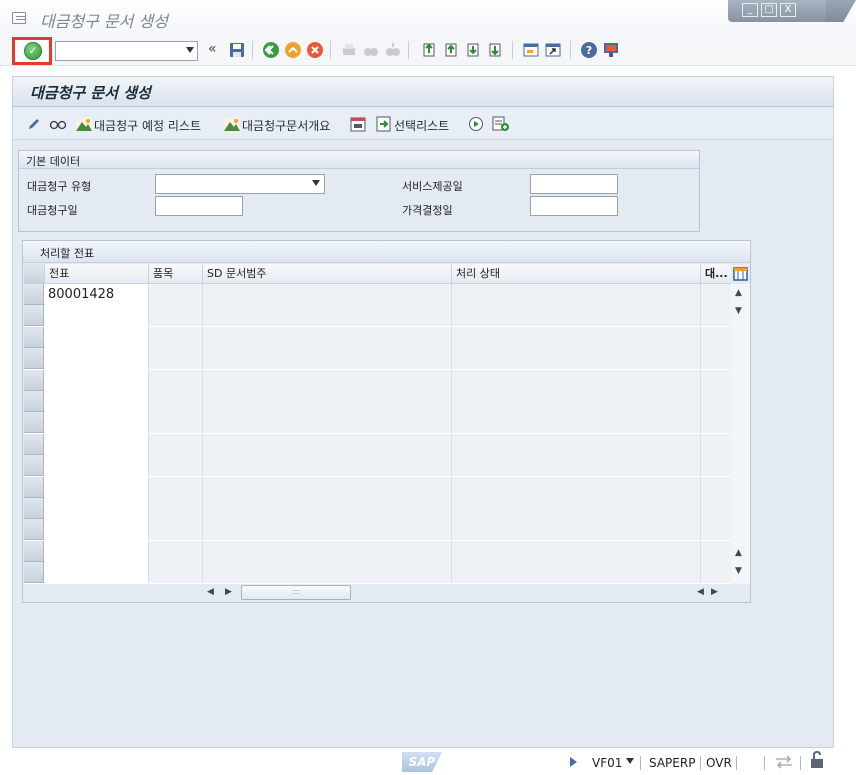 The height and width of the screenshot is (775, 856). Describe the element at coordinates (97, 294) in the screenshot. I see `cell-doc: 80001428` at that location.